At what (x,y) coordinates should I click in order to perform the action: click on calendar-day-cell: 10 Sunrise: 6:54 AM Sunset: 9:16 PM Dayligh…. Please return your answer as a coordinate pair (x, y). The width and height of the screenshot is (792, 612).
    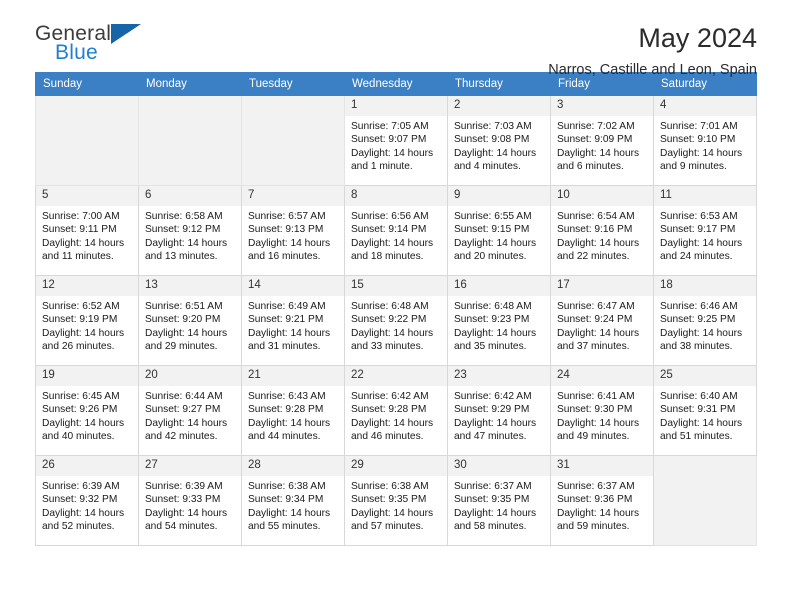
    Looking at the image, I should click on (602, 230).